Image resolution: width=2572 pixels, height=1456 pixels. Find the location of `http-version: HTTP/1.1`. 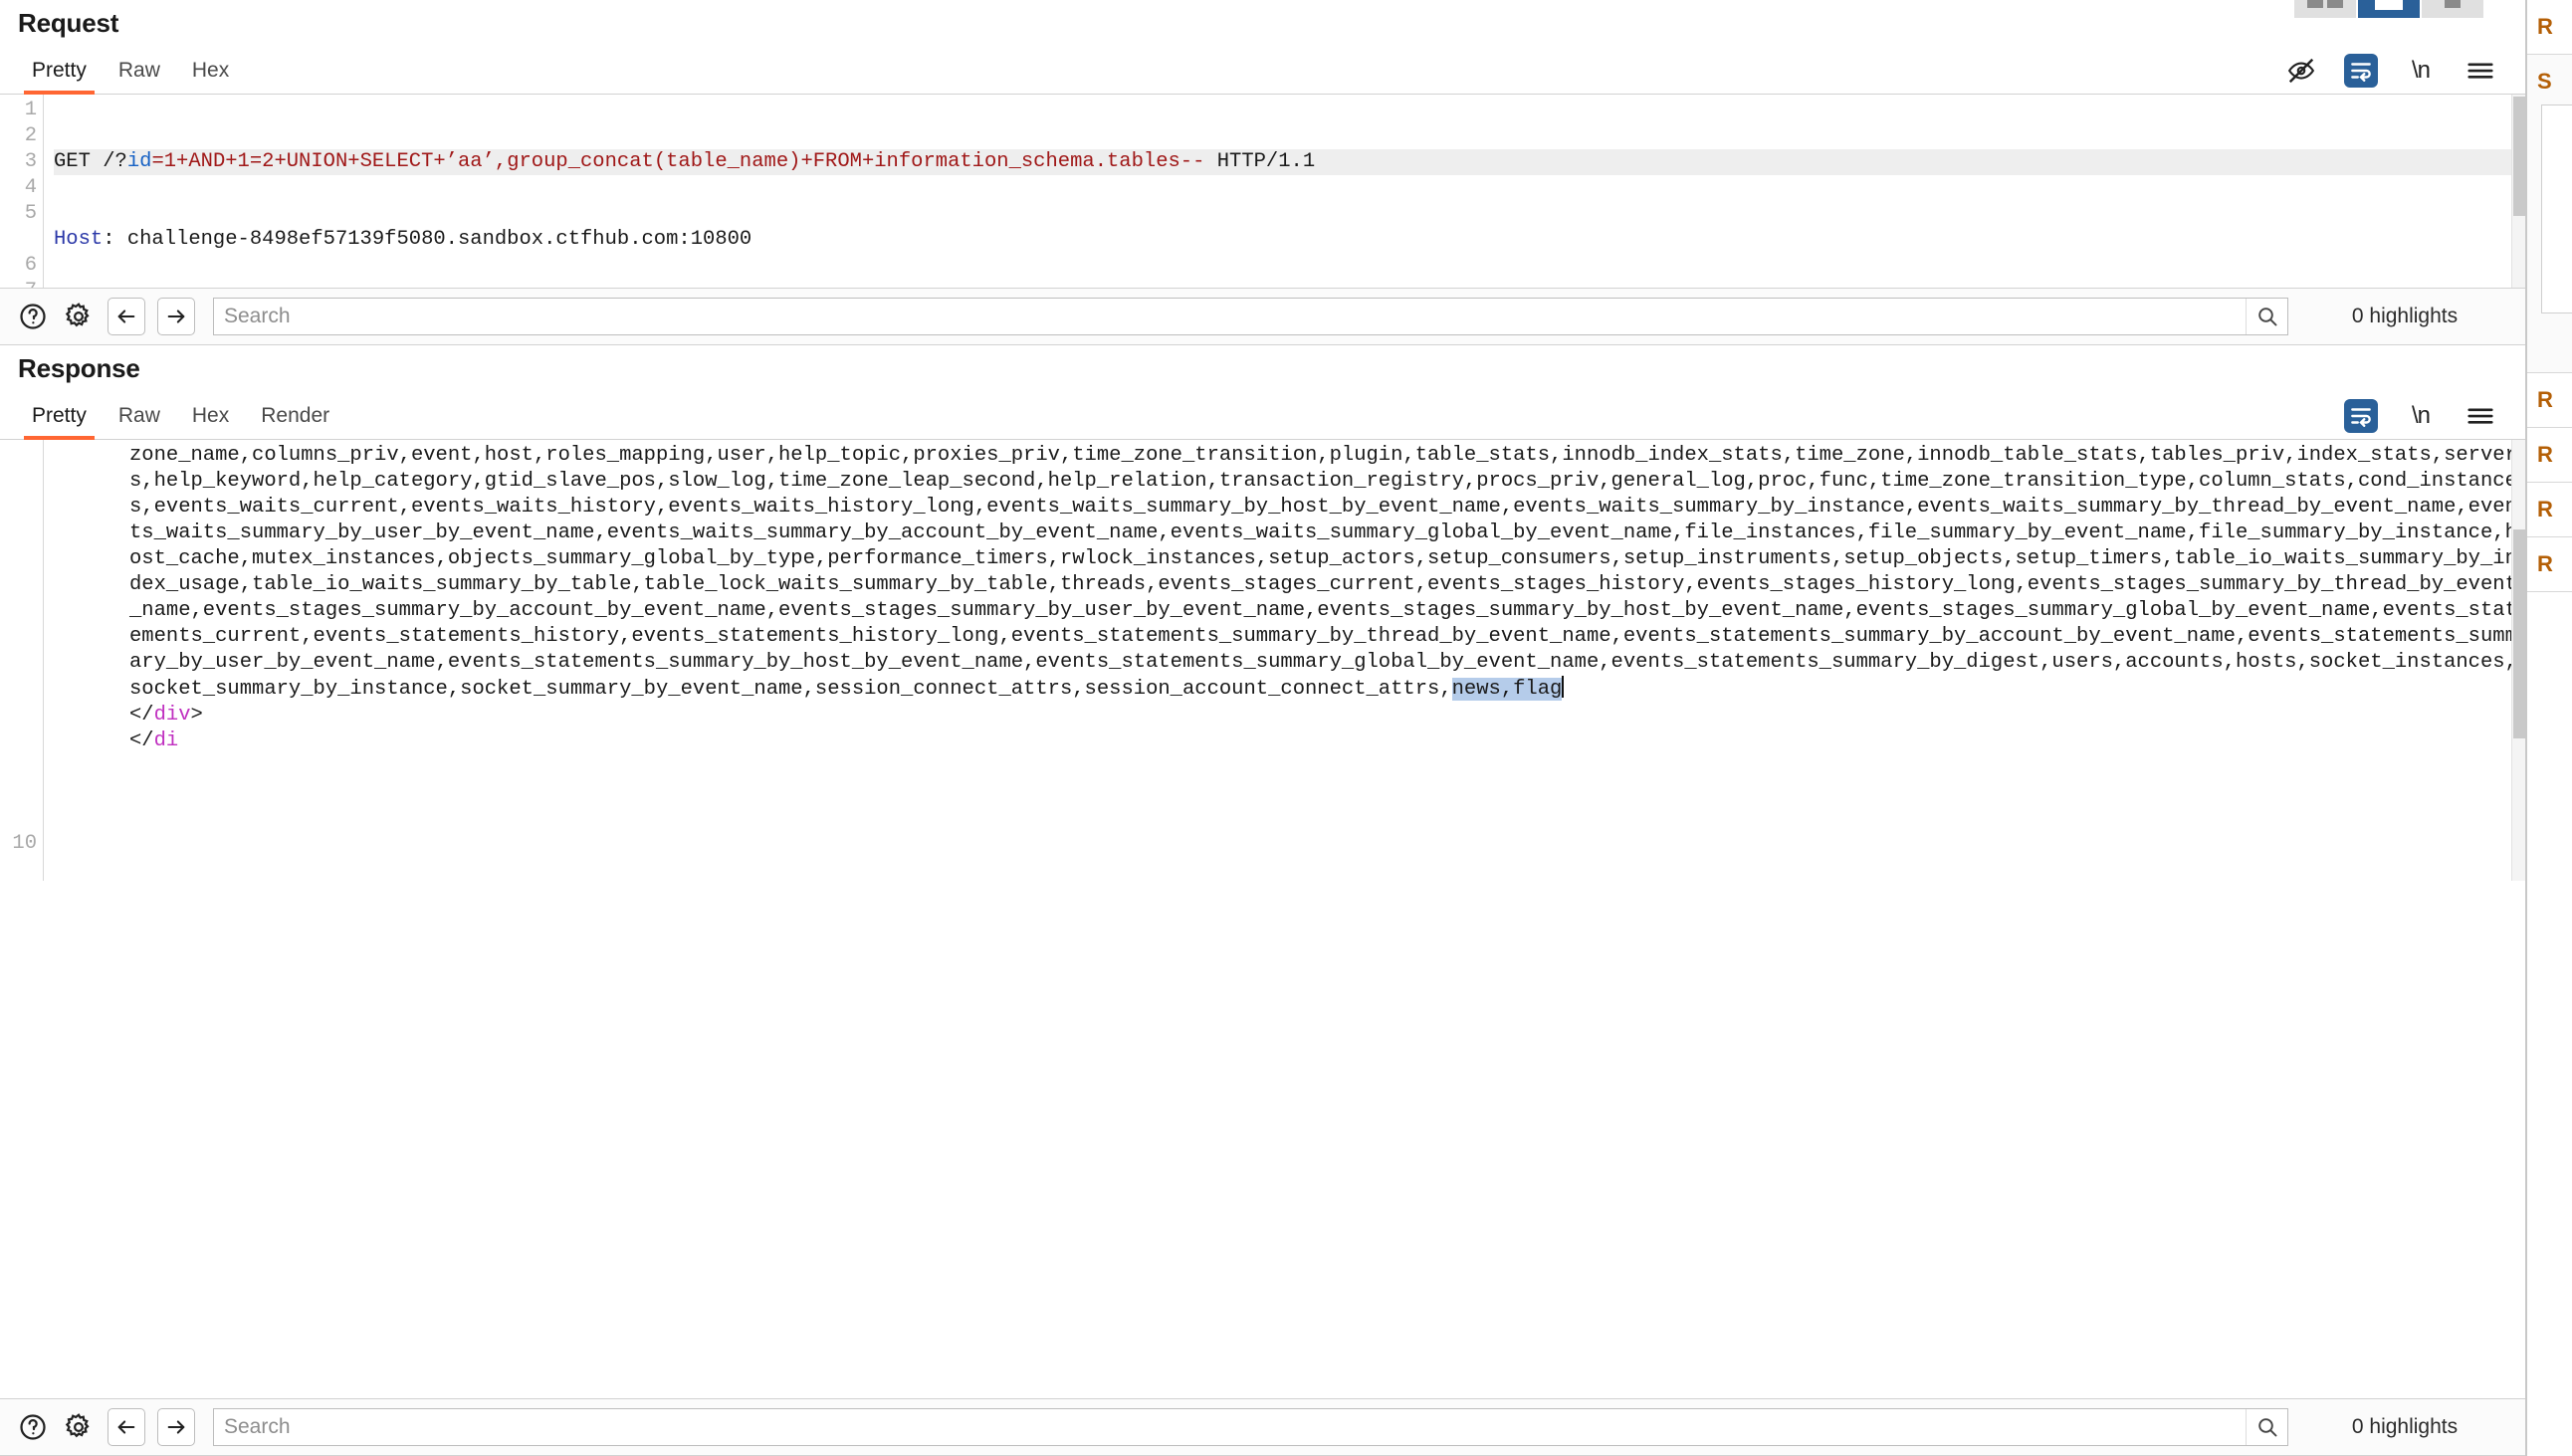

http-version: HTTP/1.1 is located at coordinates (1260, 161).